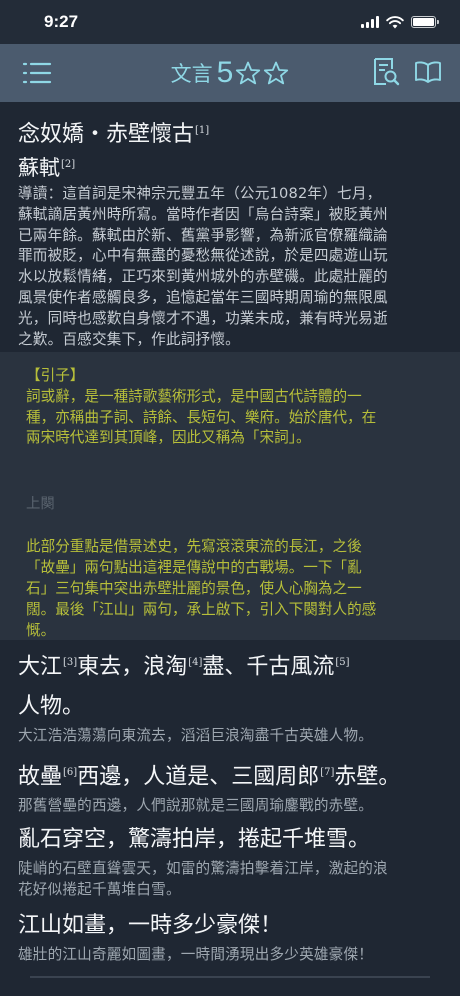 Image resolution: width=460 pixels, height=996 pixels. I want to click on verse-text: 盡、千古風流, so click(268, 667).